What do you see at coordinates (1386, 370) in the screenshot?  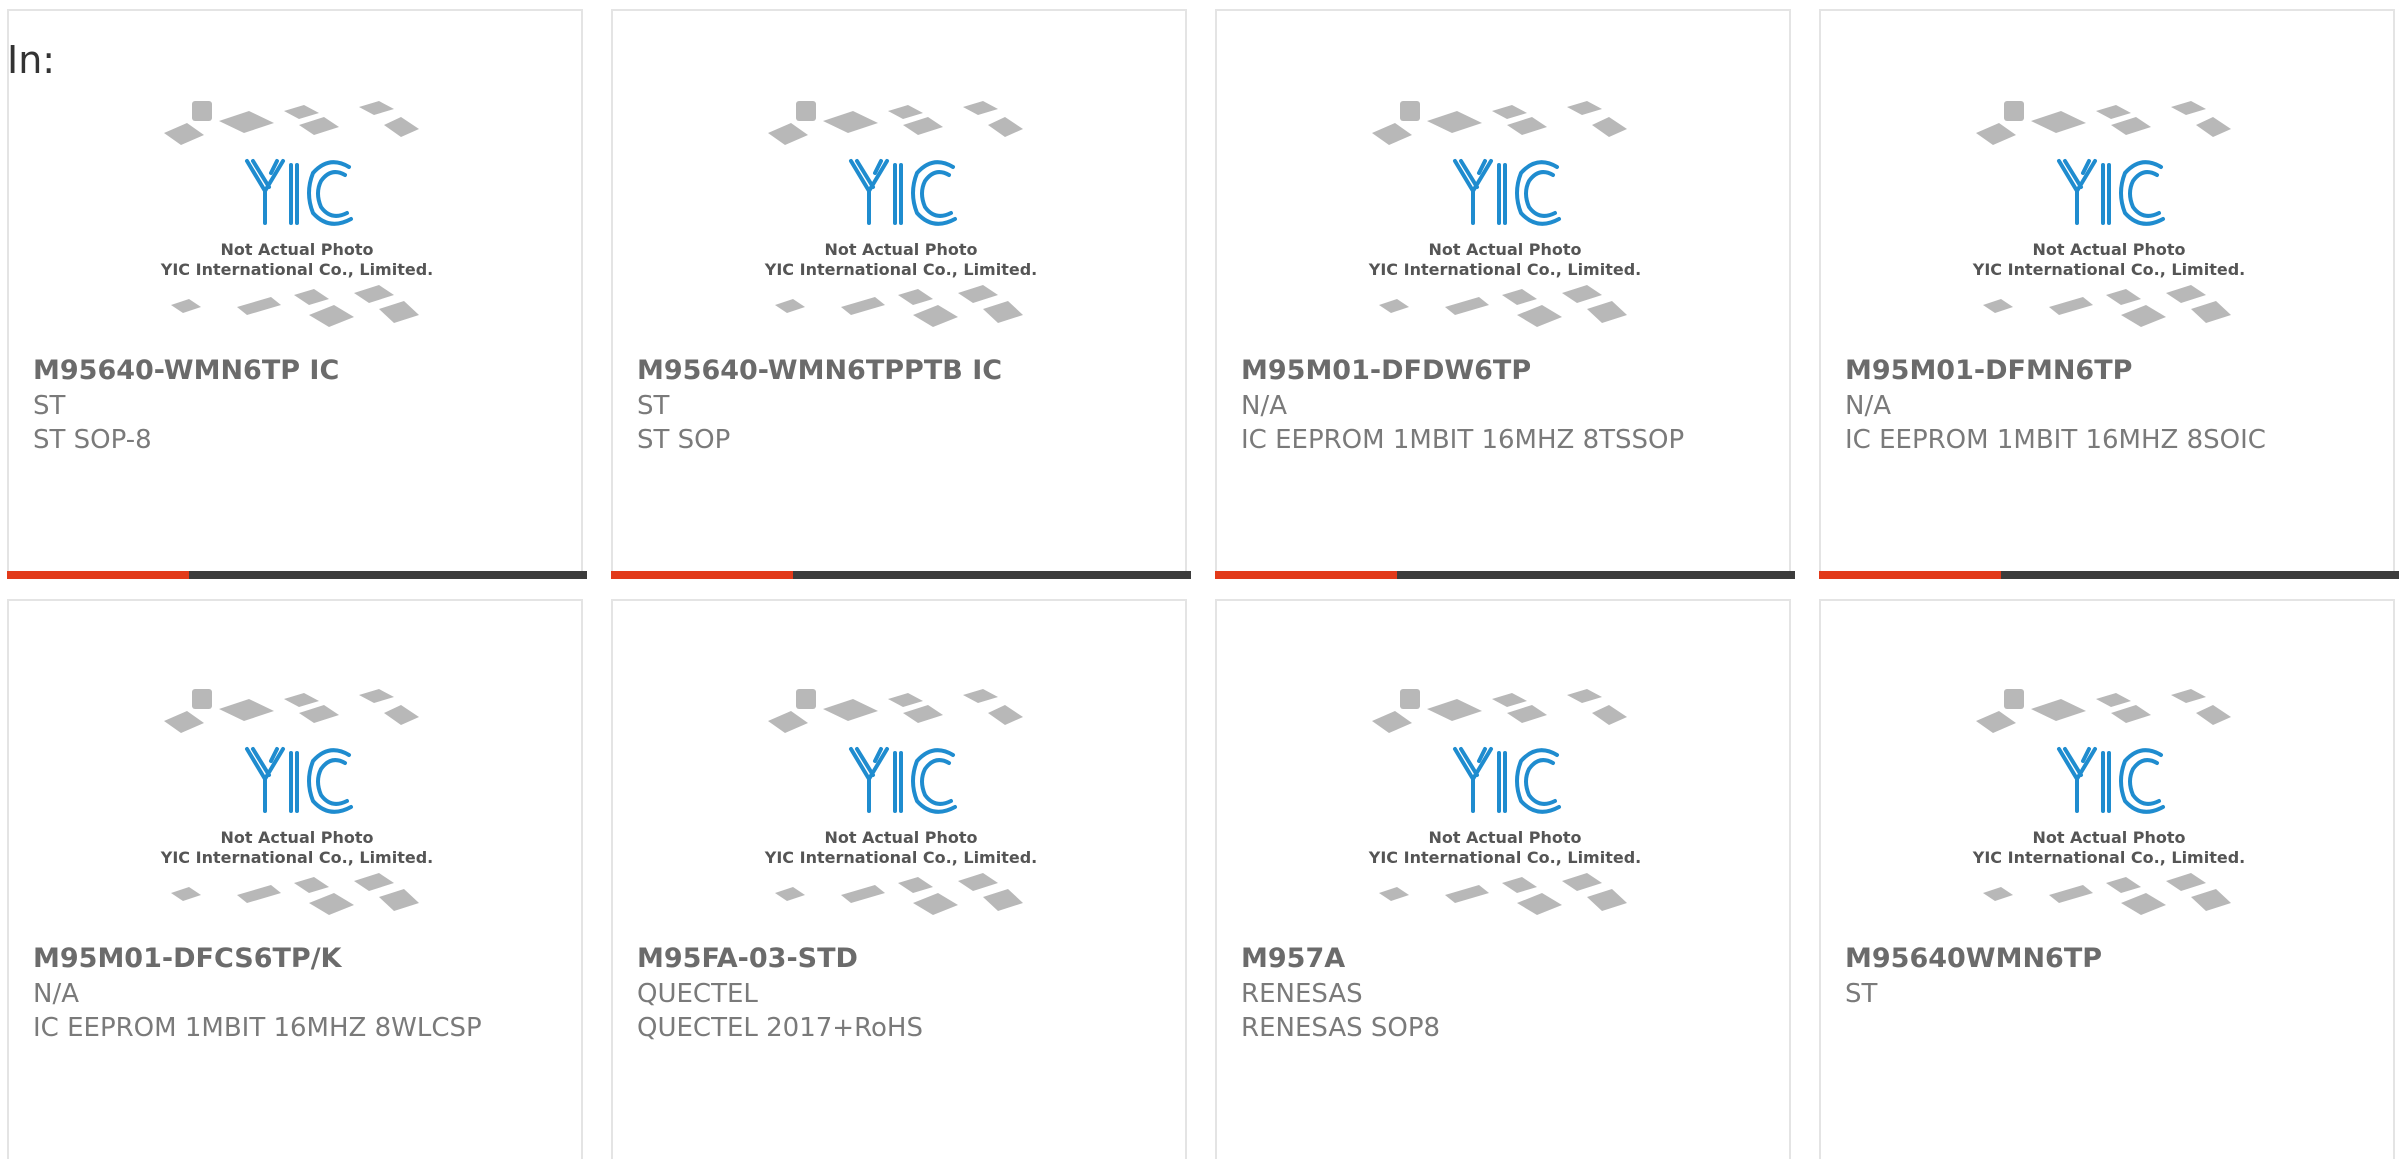 I see `part-number: M95M01-DFDW6TP` at bounding box center [1386, 370].